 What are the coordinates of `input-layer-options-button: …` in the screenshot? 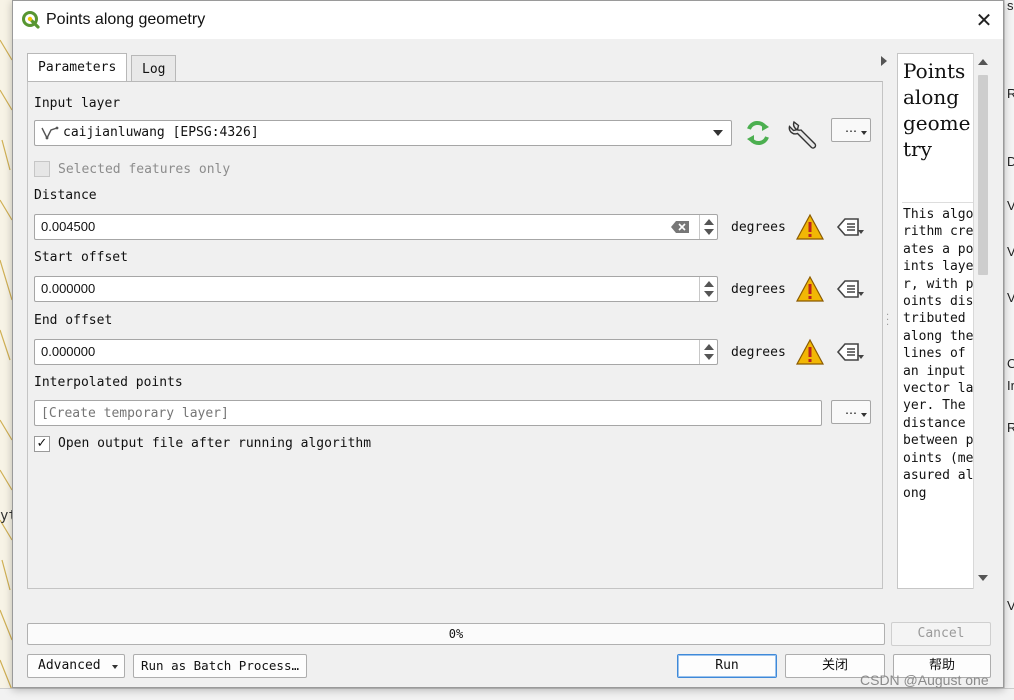 It's located at (851, 130).